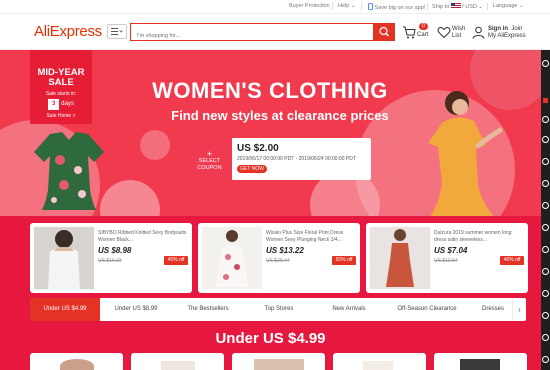  What do you see at coordinates (65, 309) in the screenshot?
I see `tab-under-4-99: Under US $4.99` at bounding box center [65, 309].